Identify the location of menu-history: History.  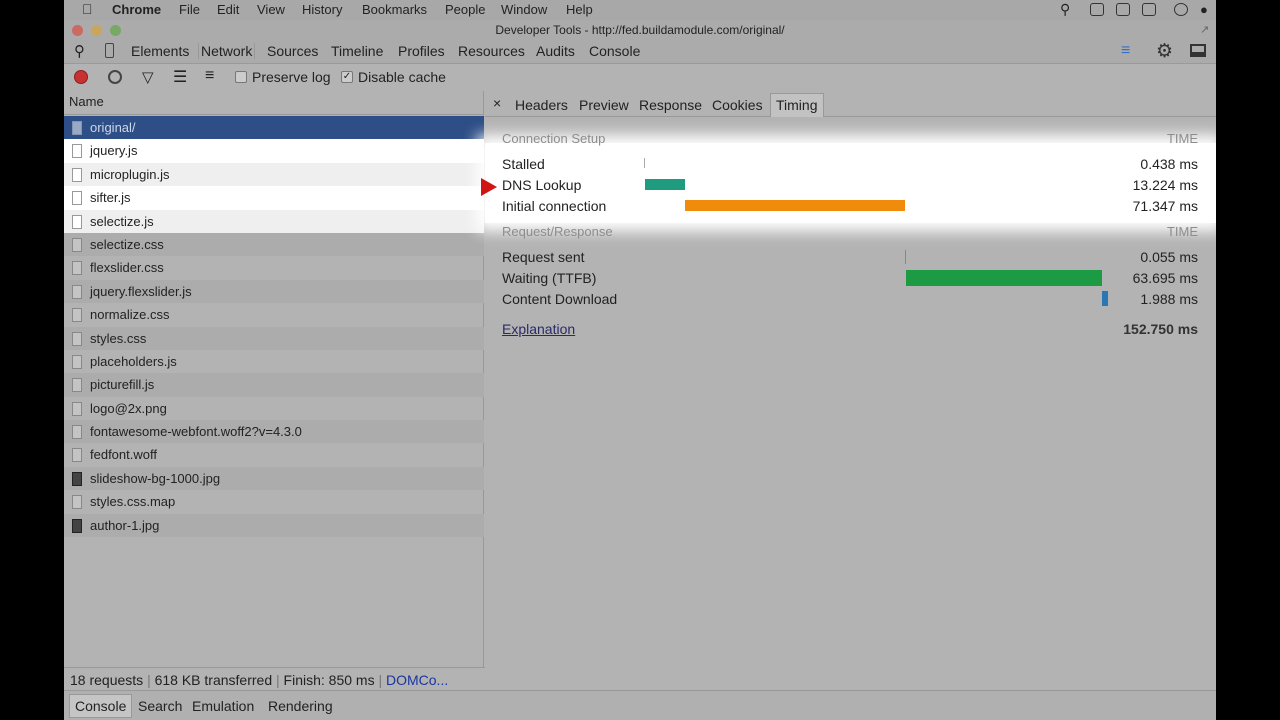
(322, 9).